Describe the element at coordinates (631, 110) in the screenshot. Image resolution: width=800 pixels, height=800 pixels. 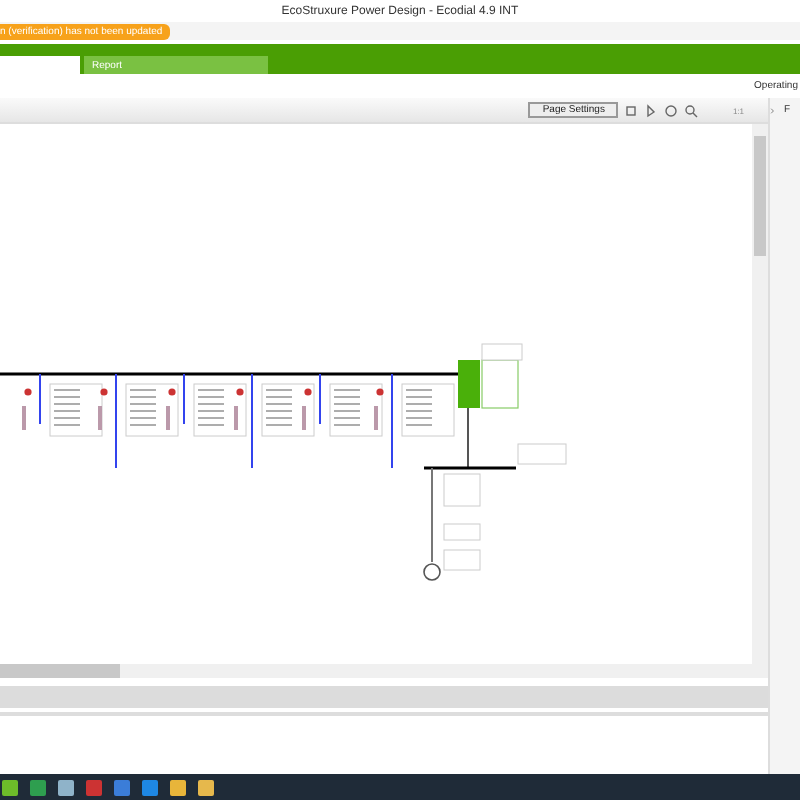
I see `square-icon` at that location.